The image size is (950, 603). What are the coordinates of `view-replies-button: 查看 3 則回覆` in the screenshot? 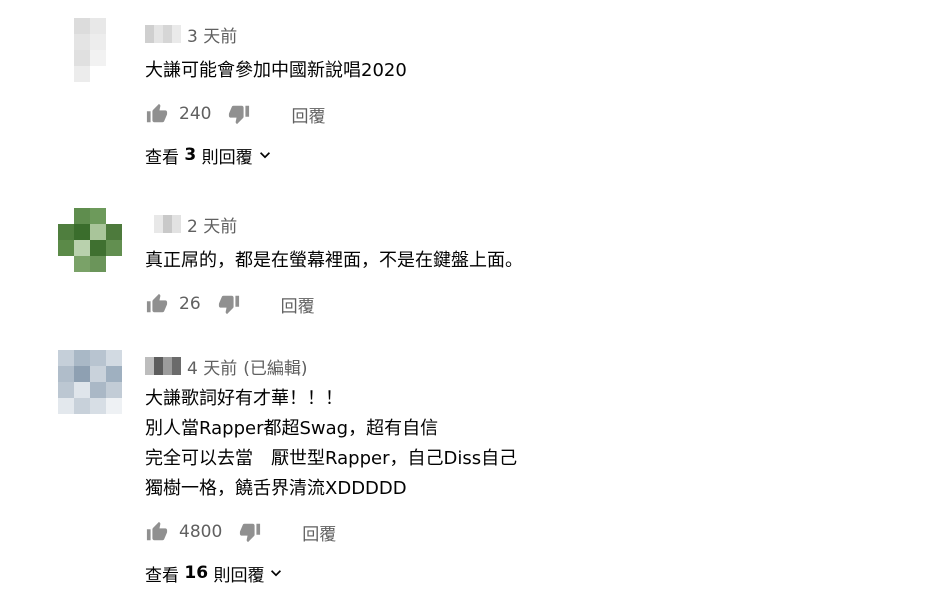 It's located at (537, 155).